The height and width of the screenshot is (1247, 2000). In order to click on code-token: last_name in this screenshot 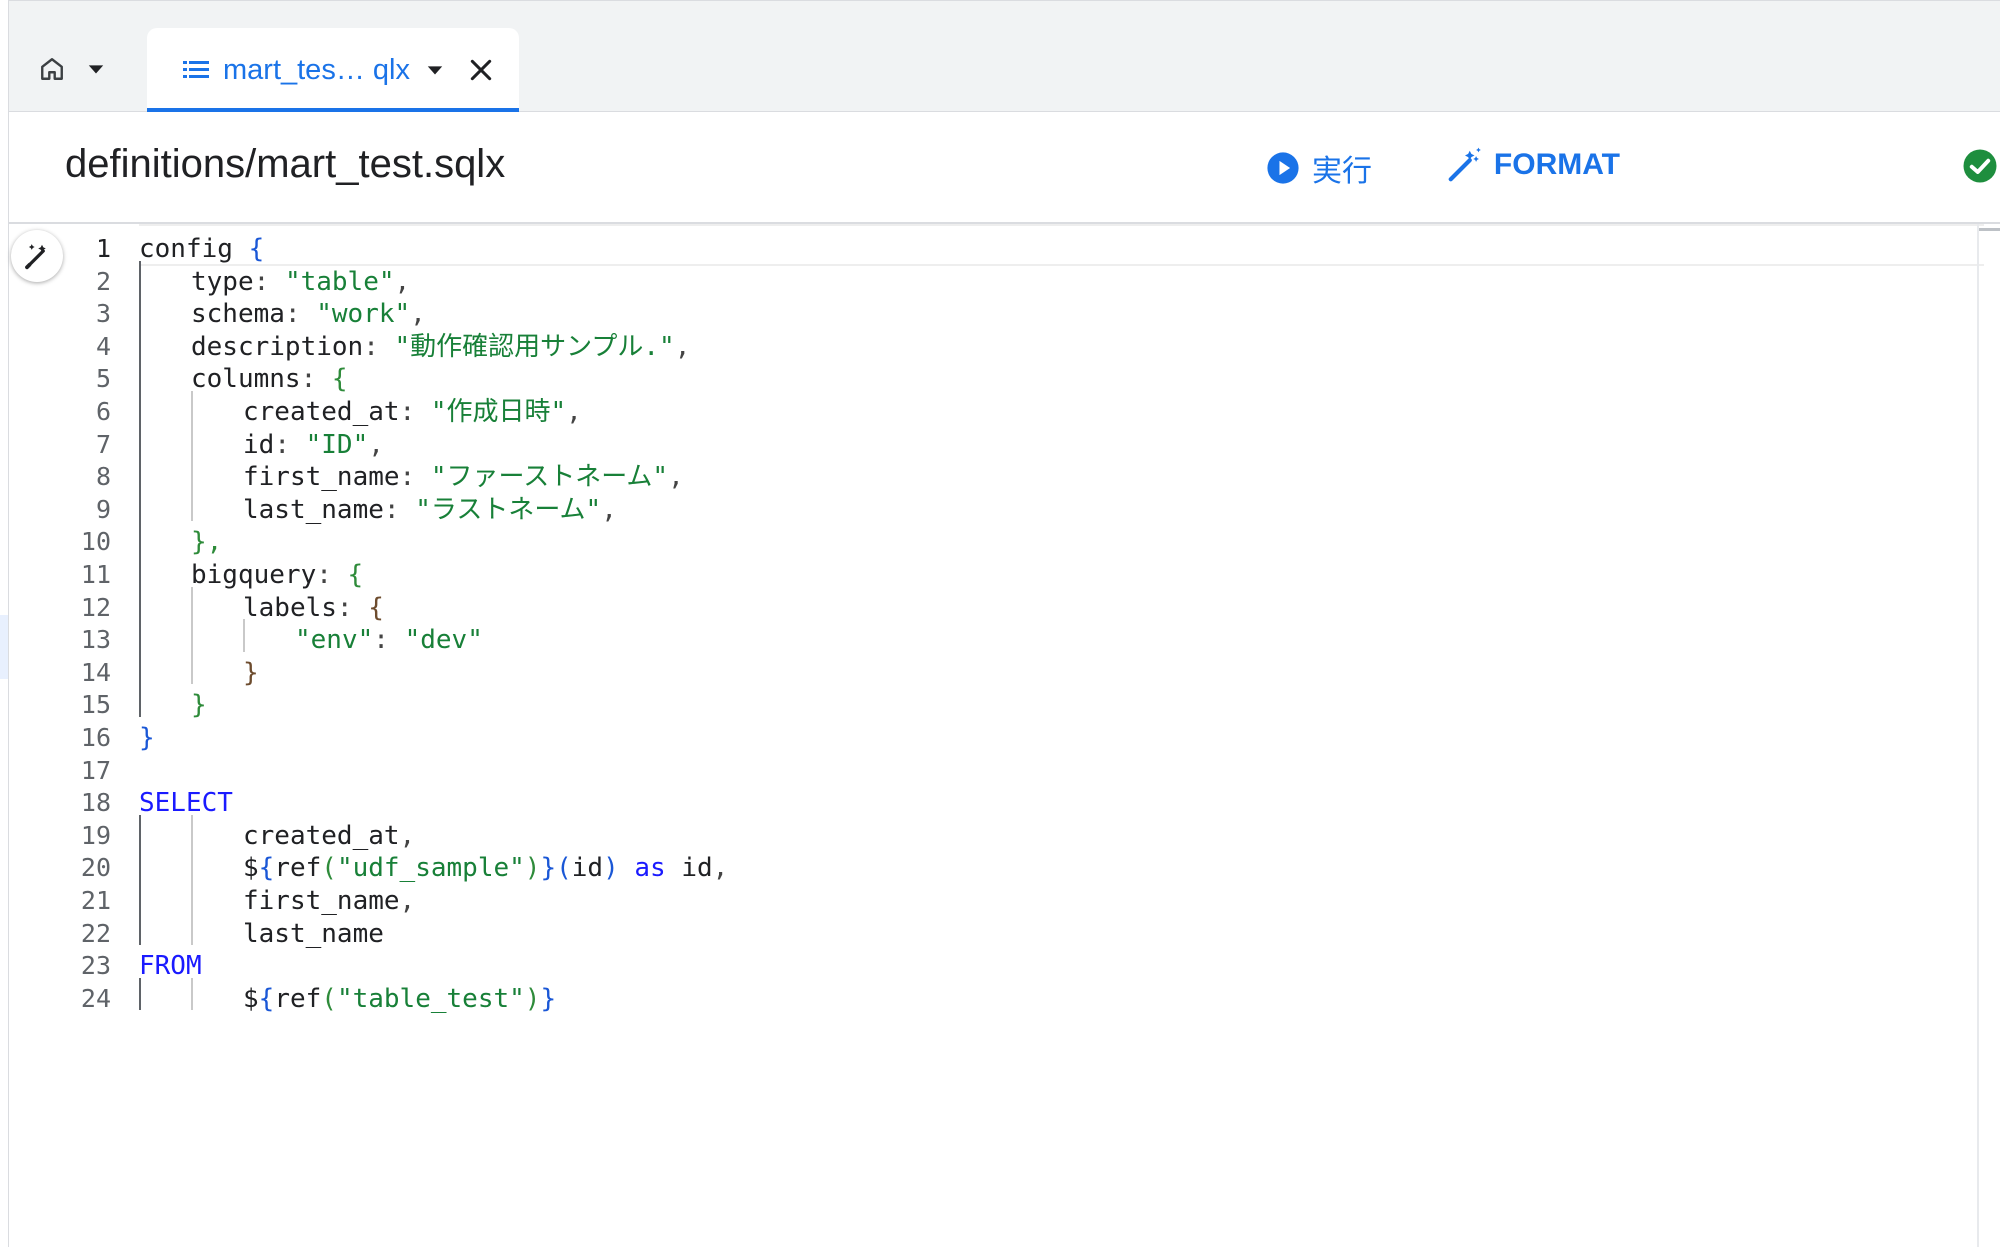, I will do `click(313, 933)`.